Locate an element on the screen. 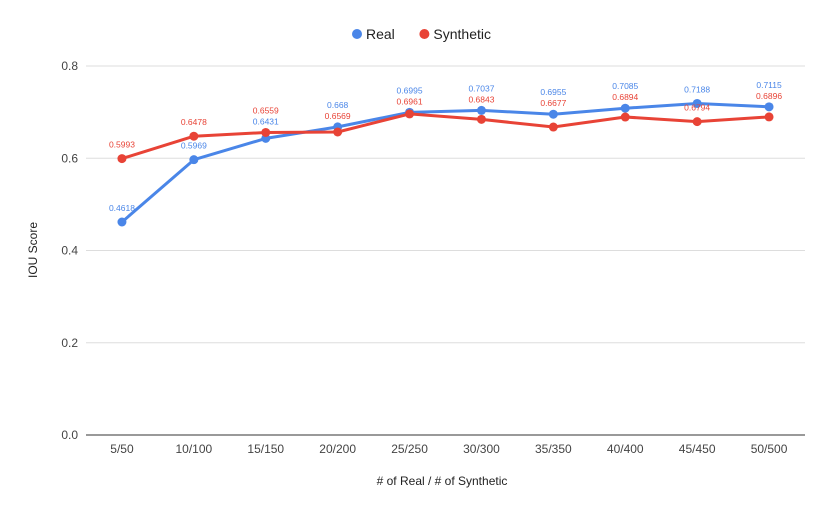 The height and width of the screenshot is (514, 830). data-label-synthetic: 0.6894 is located at coordinates (625, 97).